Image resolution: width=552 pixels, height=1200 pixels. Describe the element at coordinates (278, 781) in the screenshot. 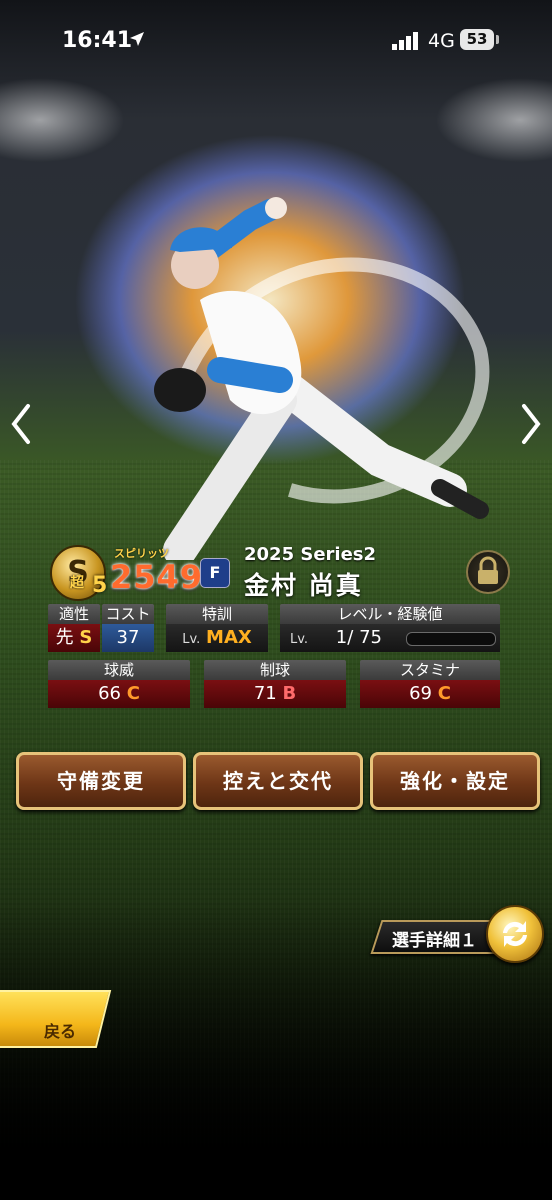

I see `substitute-button: 控えと交代` at that location.